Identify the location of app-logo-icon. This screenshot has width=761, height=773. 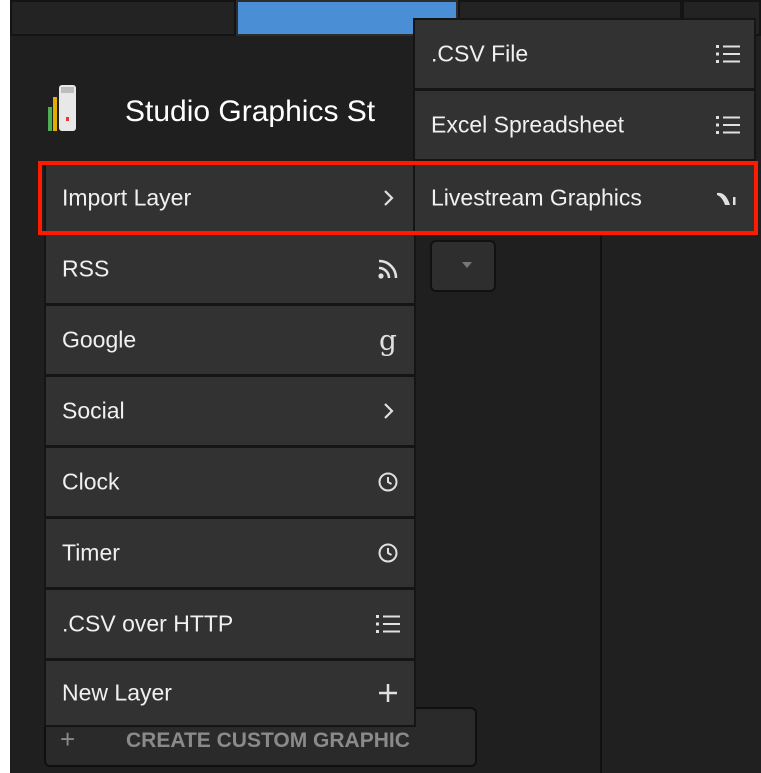
(62, 108).